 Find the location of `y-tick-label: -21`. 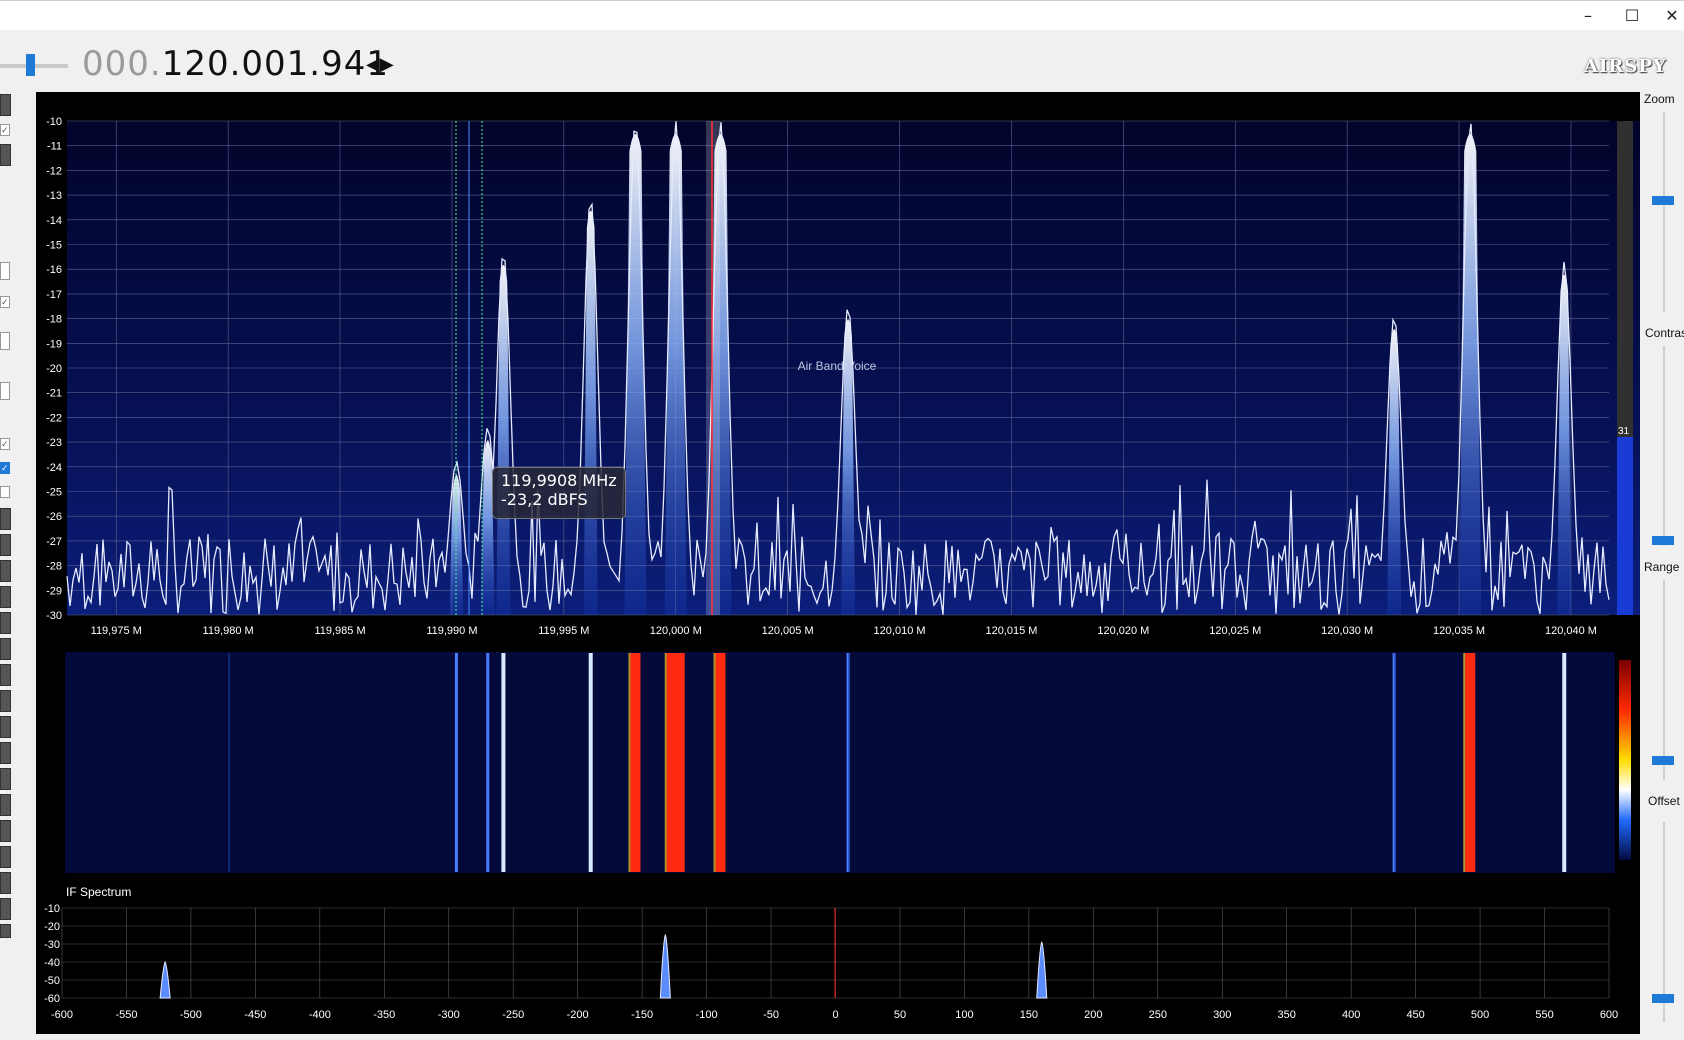

y-tick-label: -21 is located at coordinates (54, 394).